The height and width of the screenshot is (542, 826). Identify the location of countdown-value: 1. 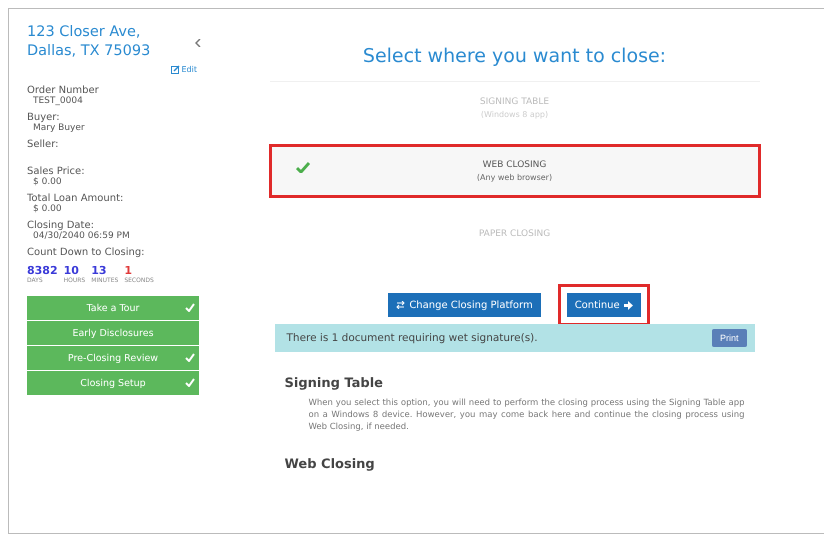
(128, 270).